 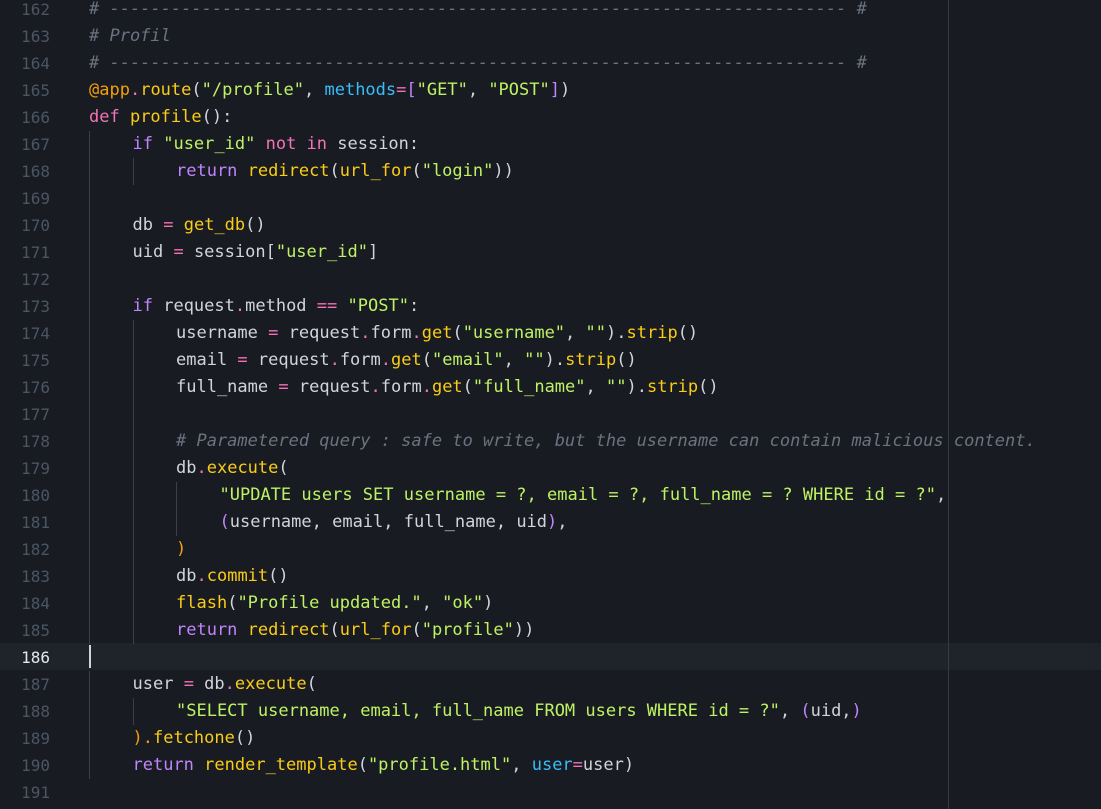 What do you see at coordinates (329, 603) in the screenshot?
I see `code-token: "Profile updated."` at bounding box center [329, 603].